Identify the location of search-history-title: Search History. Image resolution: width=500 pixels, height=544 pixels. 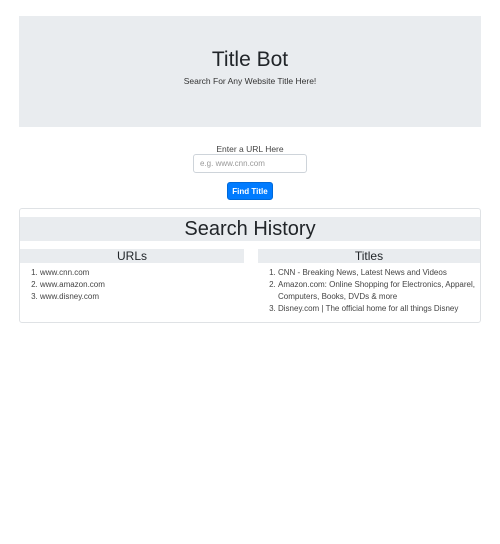
(250, 229).